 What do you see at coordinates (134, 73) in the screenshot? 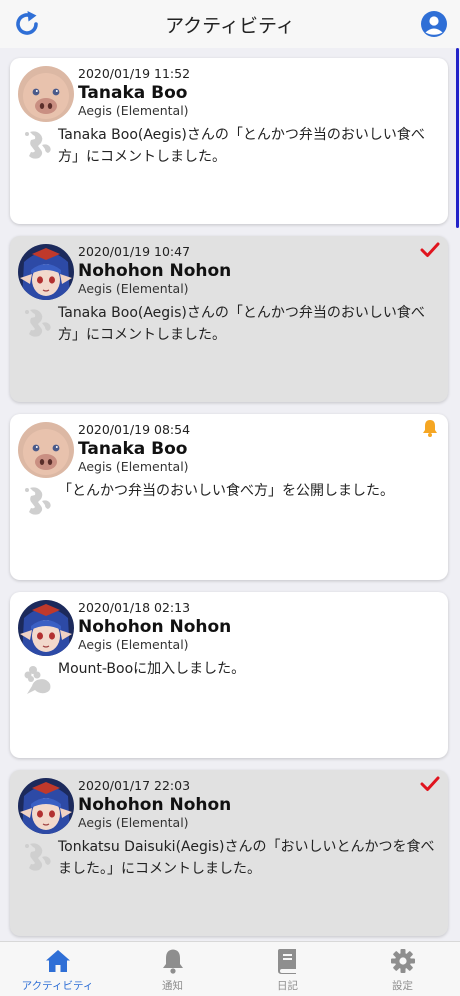
I see `activity-time: 2020/01/19 11:52` at bounding box center [134, 73].